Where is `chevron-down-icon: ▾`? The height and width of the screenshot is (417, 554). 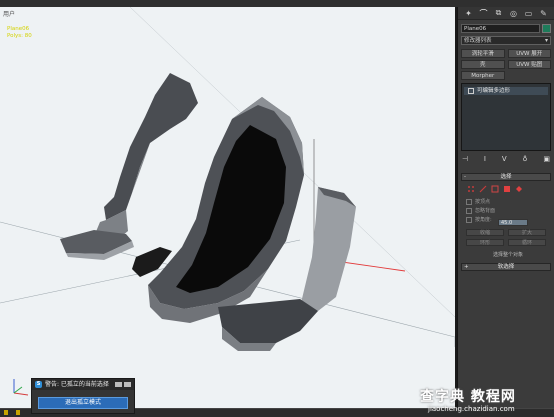
chevron-down-icon: ▾ is located at coordinates (546, 40).